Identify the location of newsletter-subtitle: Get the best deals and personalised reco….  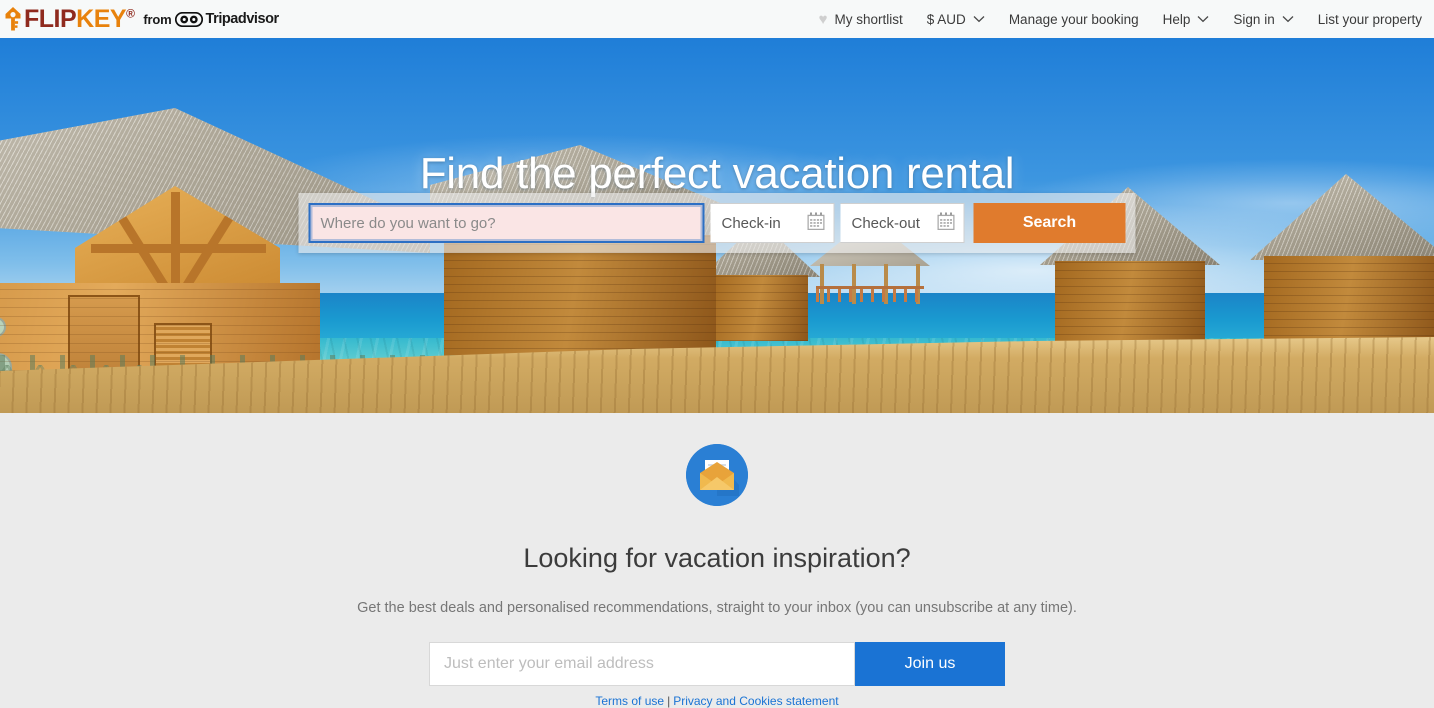
(717, 608).